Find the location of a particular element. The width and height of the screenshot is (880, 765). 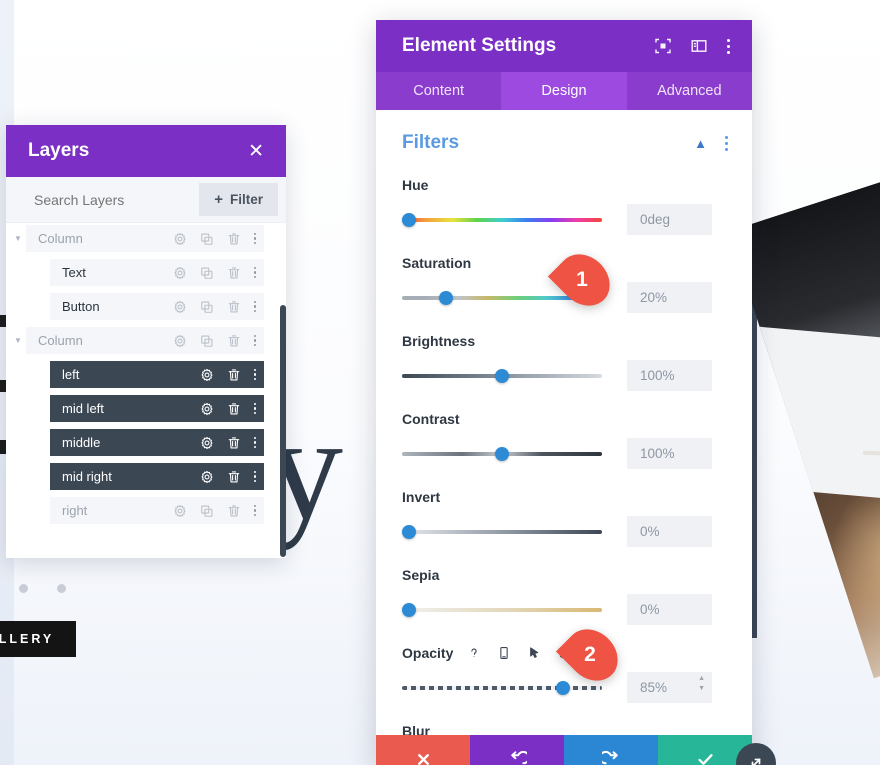

contrast-slider is located at coordinates (502, 454).